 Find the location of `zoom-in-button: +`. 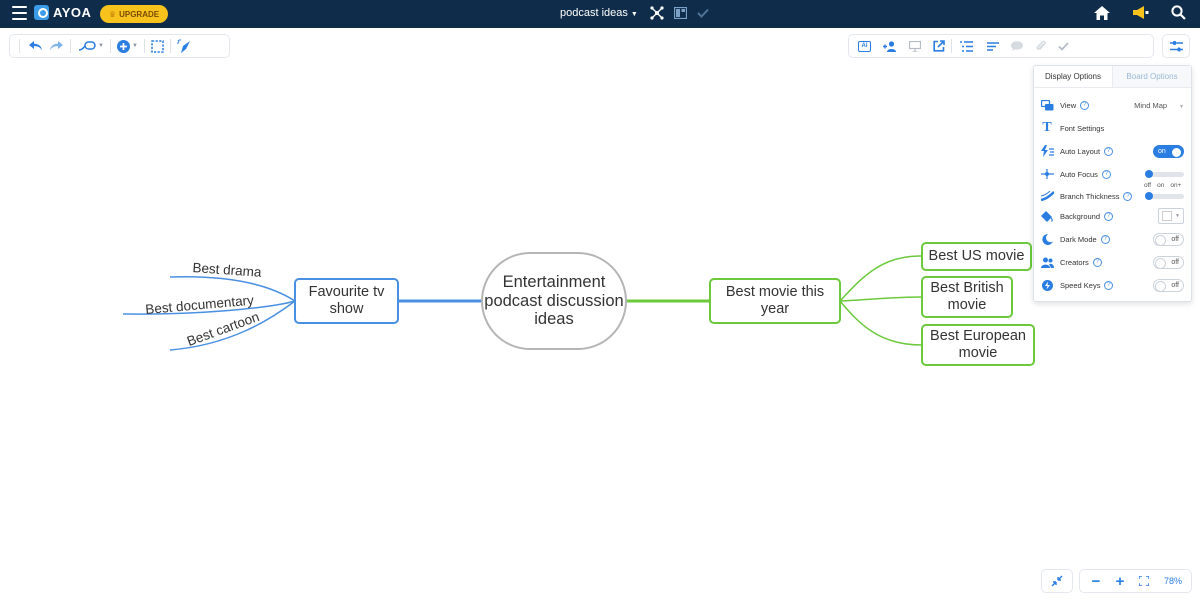

zoom-in-button: + is located at coordinates (1120, 581).